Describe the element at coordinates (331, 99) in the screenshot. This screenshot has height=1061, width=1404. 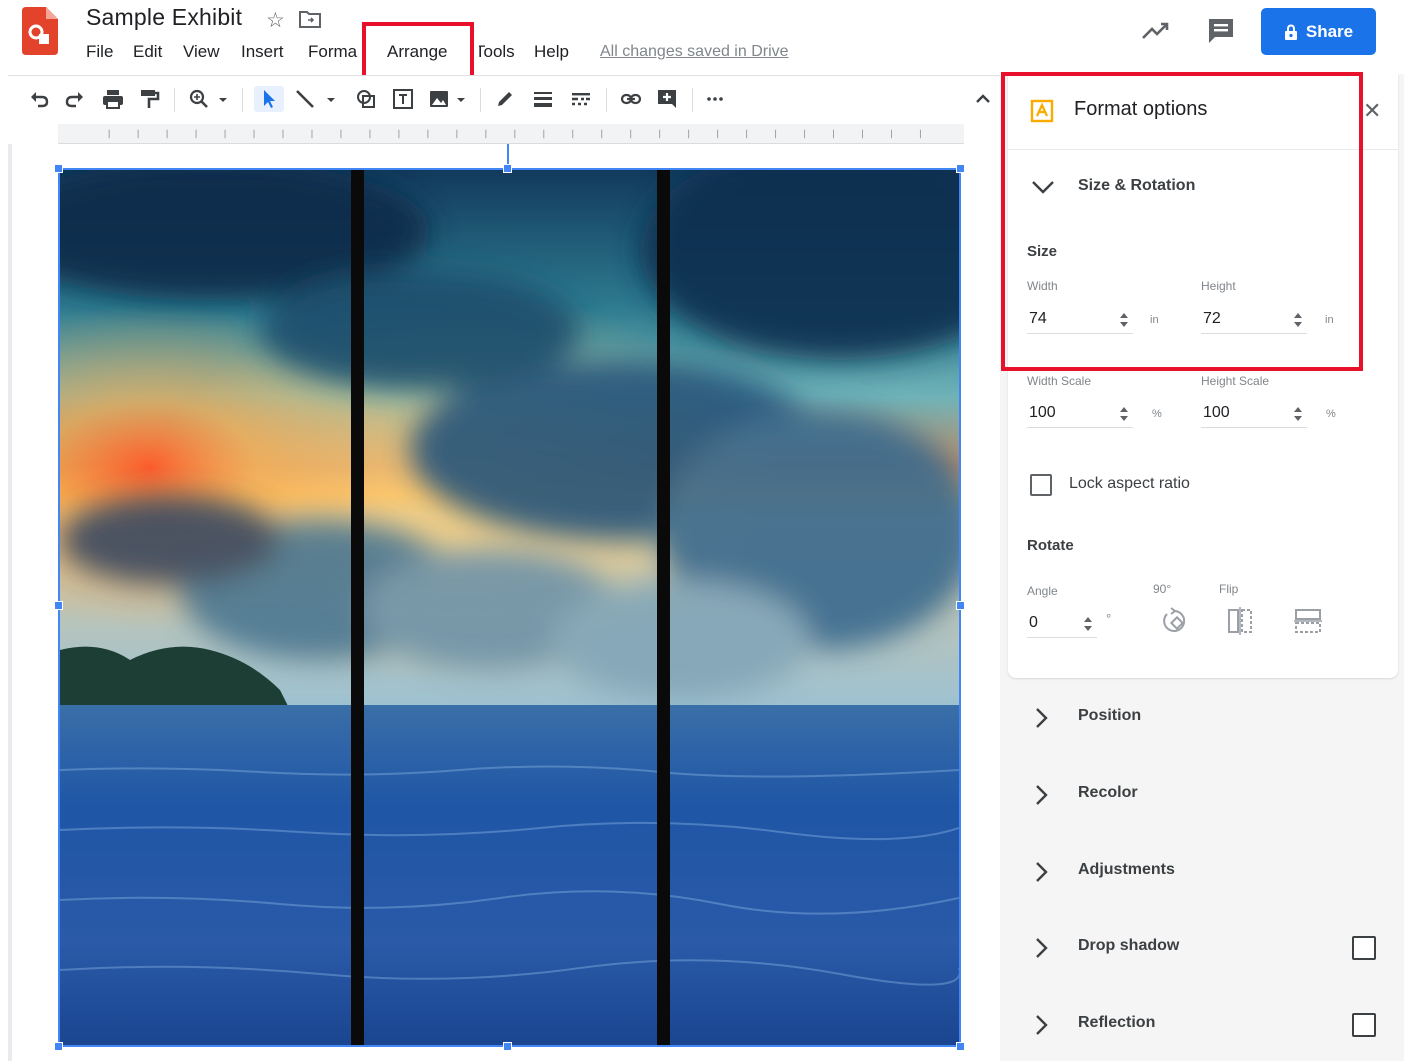
I see `line-dropdown-icon` at that location.